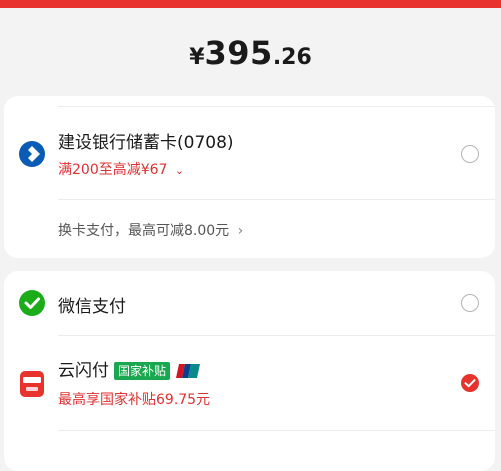 The width and height of the screenshot is (501, 471). Describe the element at coordinates (250, 4) in the screenshot. I see `top-header-bar` at that location.